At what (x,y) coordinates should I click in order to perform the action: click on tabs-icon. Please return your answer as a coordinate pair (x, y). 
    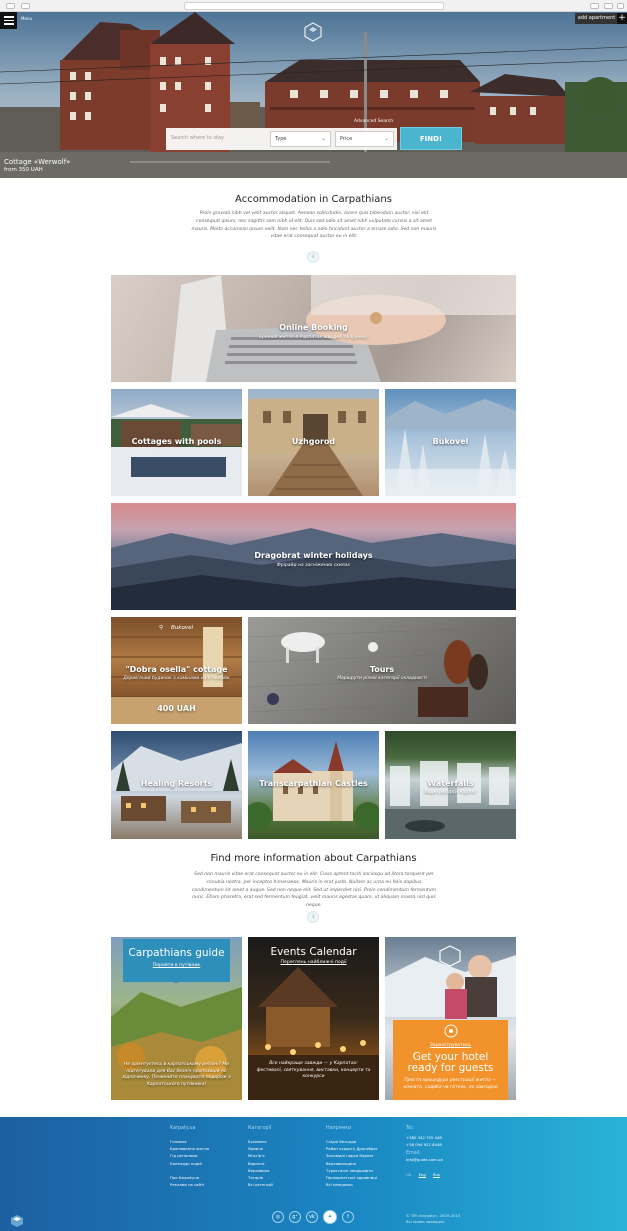
    Looking at the image, I should click on (25, 6).